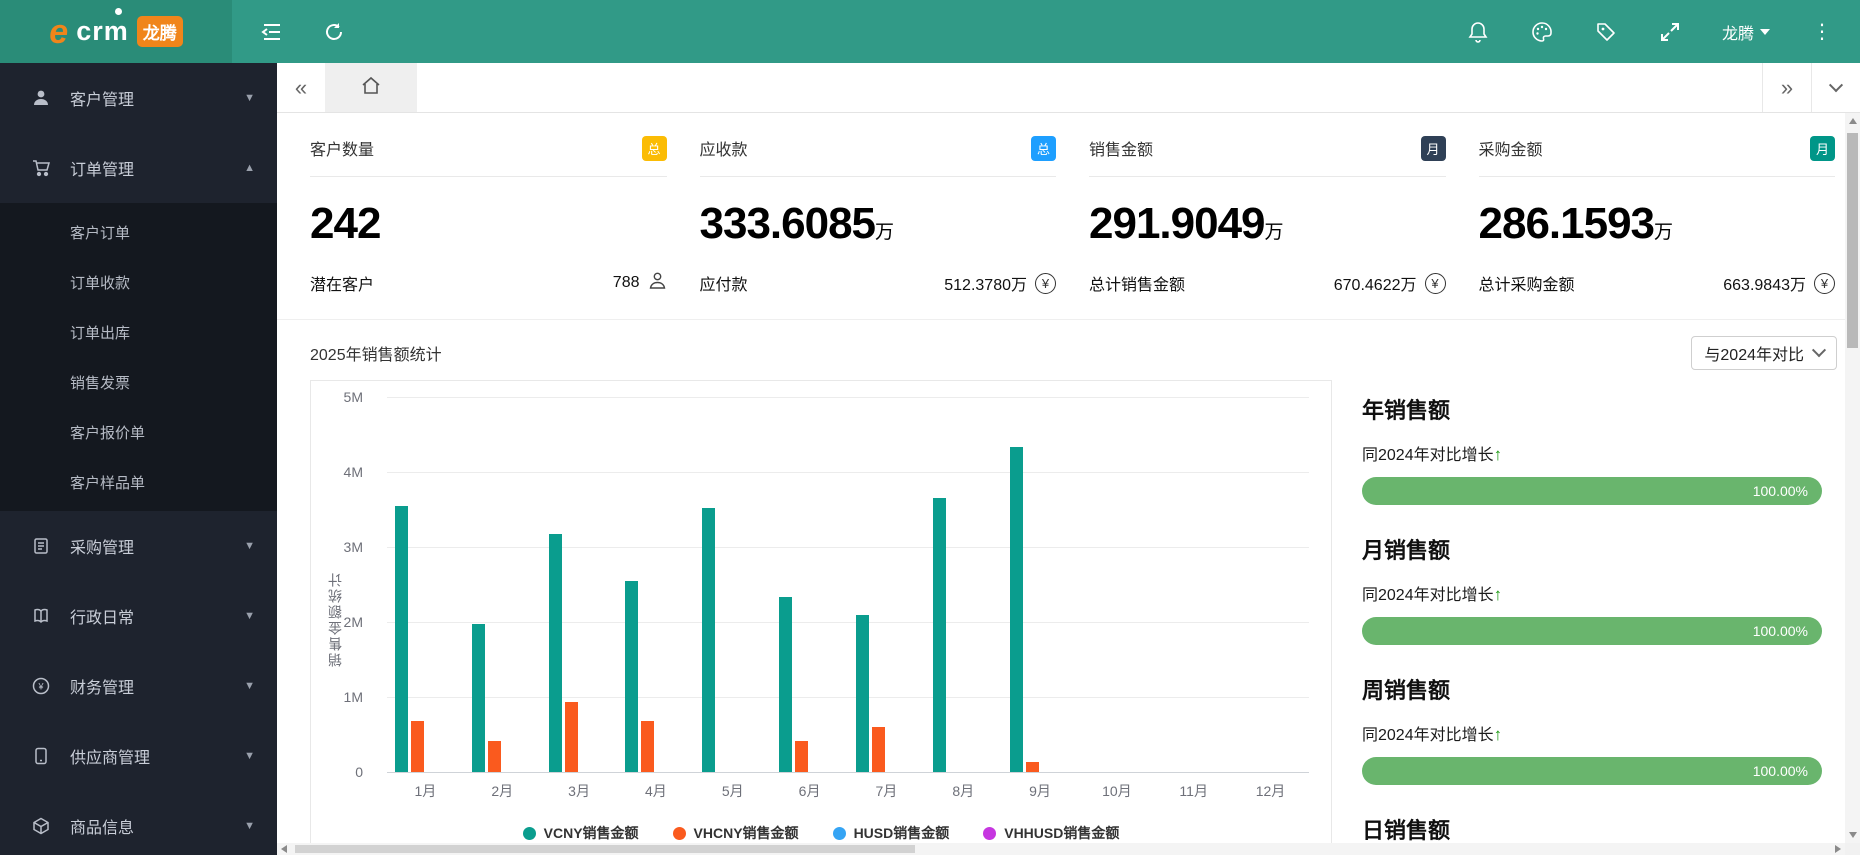  I want to click on sidebar-item-finance-mgmt: ¥ 财务管理 ▼, so click(138, 686).